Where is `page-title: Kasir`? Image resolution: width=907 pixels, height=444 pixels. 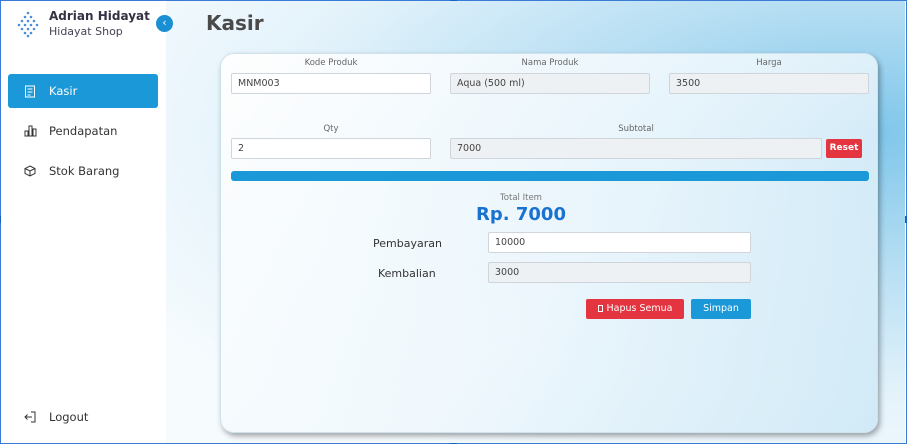
page-title: Kasir is located at coordinates (235, 23).